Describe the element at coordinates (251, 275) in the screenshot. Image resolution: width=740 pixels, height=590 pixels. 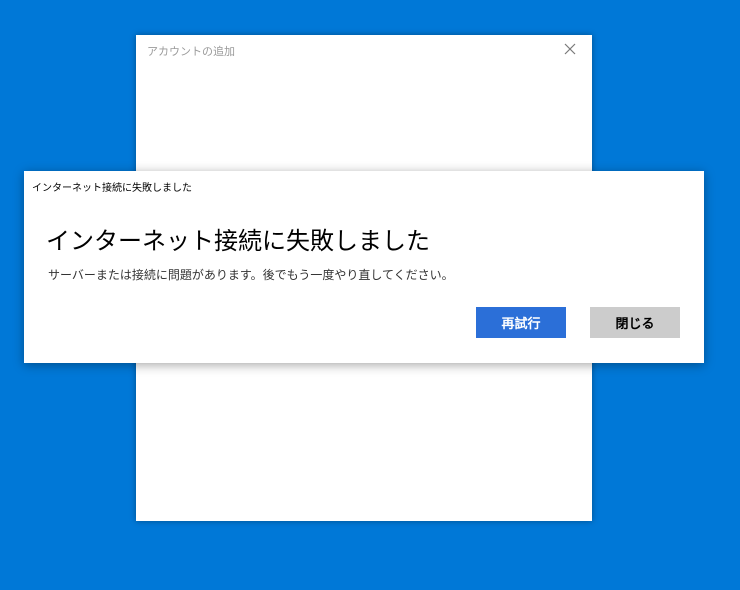
I see `dialog-message: サーバーまたは接続に問題があります。後でもう一度やり直してください。` at that location.